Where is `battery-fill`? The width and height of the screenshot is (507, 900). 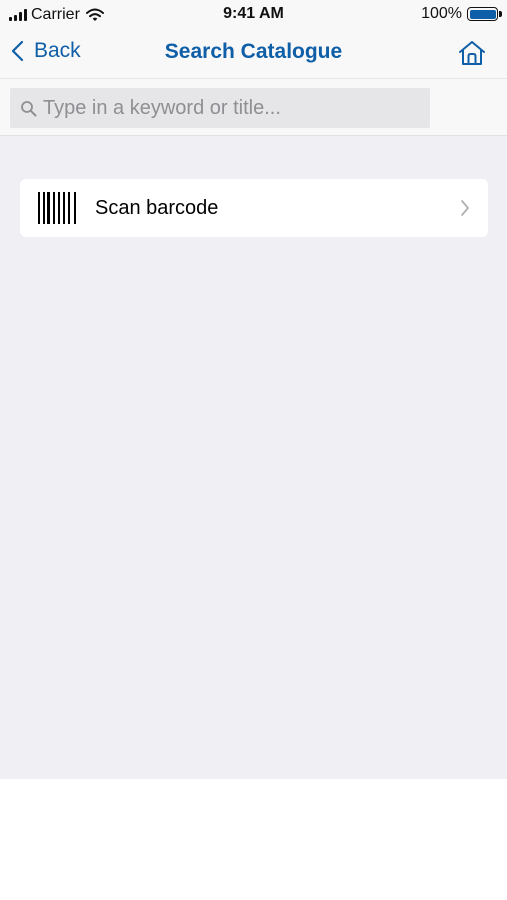 battery-fill is located at coordinates (482, 14).